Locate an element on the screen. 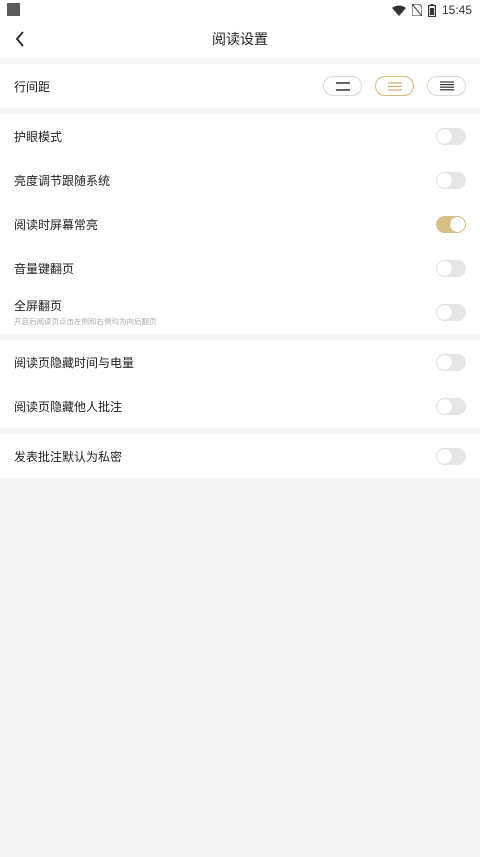 The width and height of the screenshot is (480, 857). notes-section: 发表批注默认为私密 is located at coordinates (240, 456).